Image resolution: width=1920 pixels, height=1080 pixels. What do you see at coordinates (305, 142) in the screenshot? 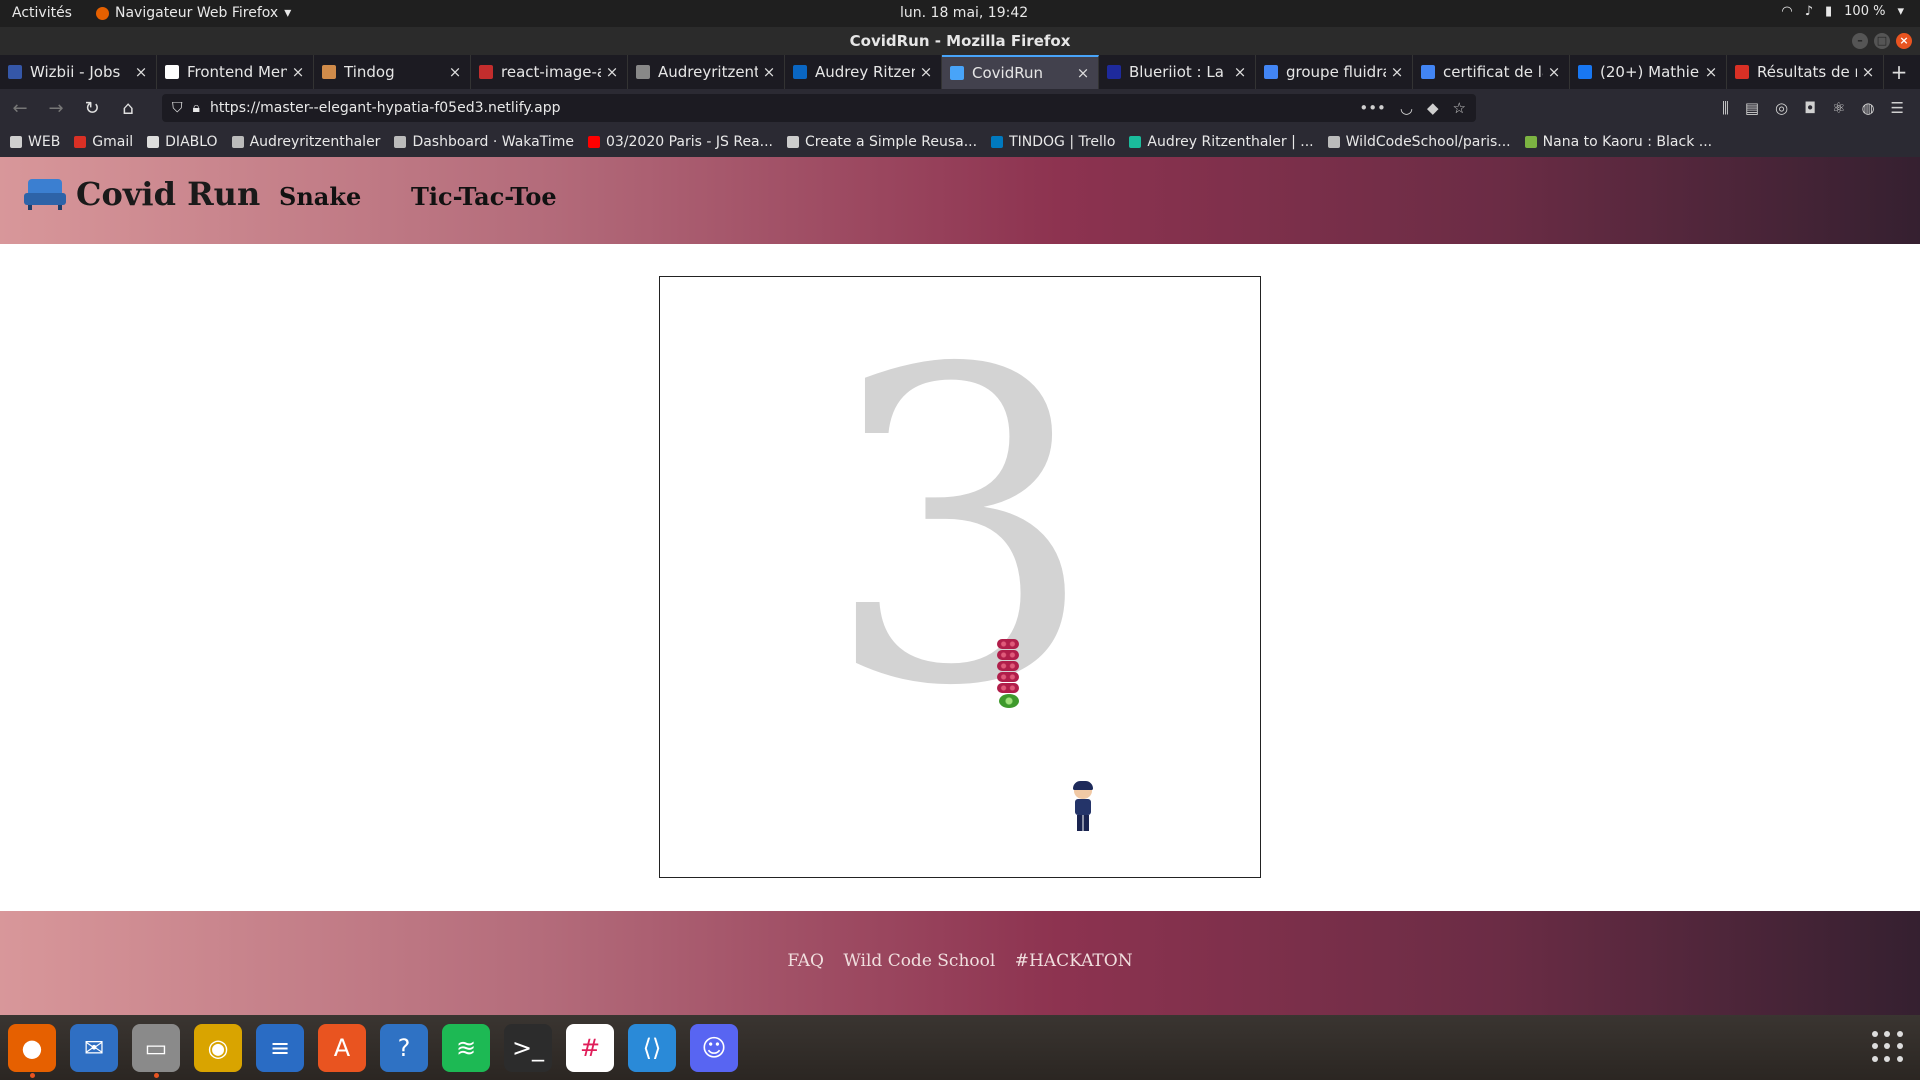
I see `bookmark-item: Audreyritzenthaler` at bounding box center [305, 142].